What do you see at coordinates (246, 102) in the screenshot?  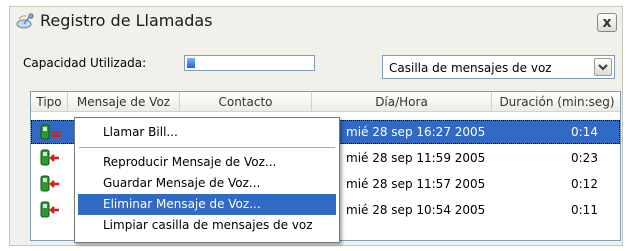 I see `column-header-contacto: Contacto` at bounding box center [246, 102].